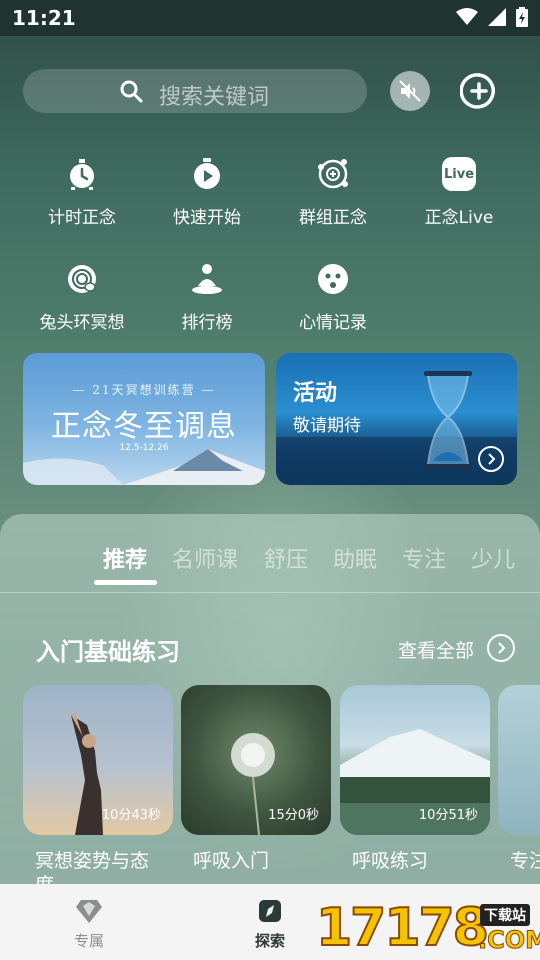 The width and height of the screenshot is (540, 960). What do you see at coordinates (131, 91) in the screenshot?
I see `search-icon` at bounding box center [131, 91].